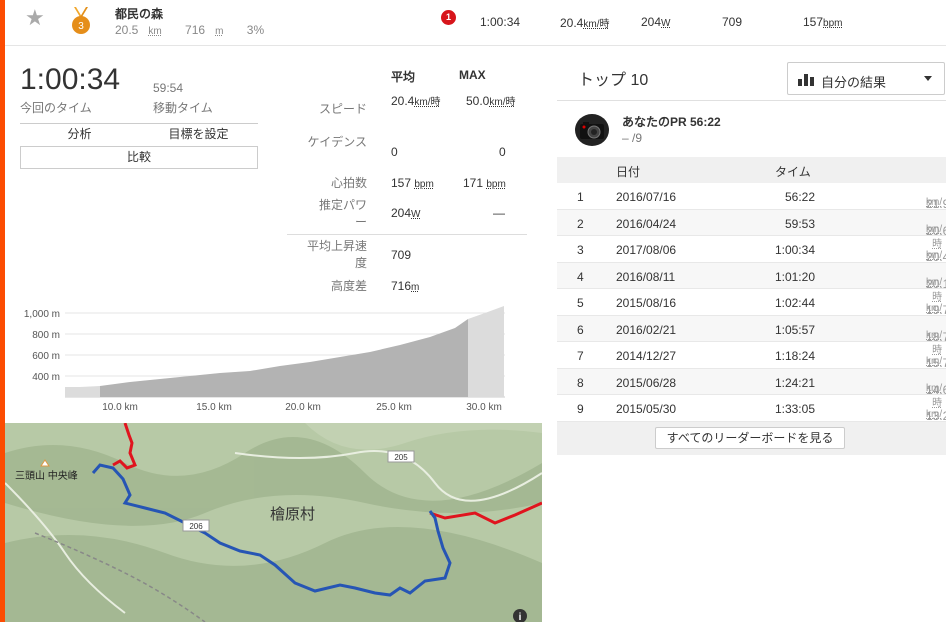 The image size is (946, 622). Describe the element at coordinates (613, 80) in the screenshot. I see `leaderboard-title: トップ 10` at that location.